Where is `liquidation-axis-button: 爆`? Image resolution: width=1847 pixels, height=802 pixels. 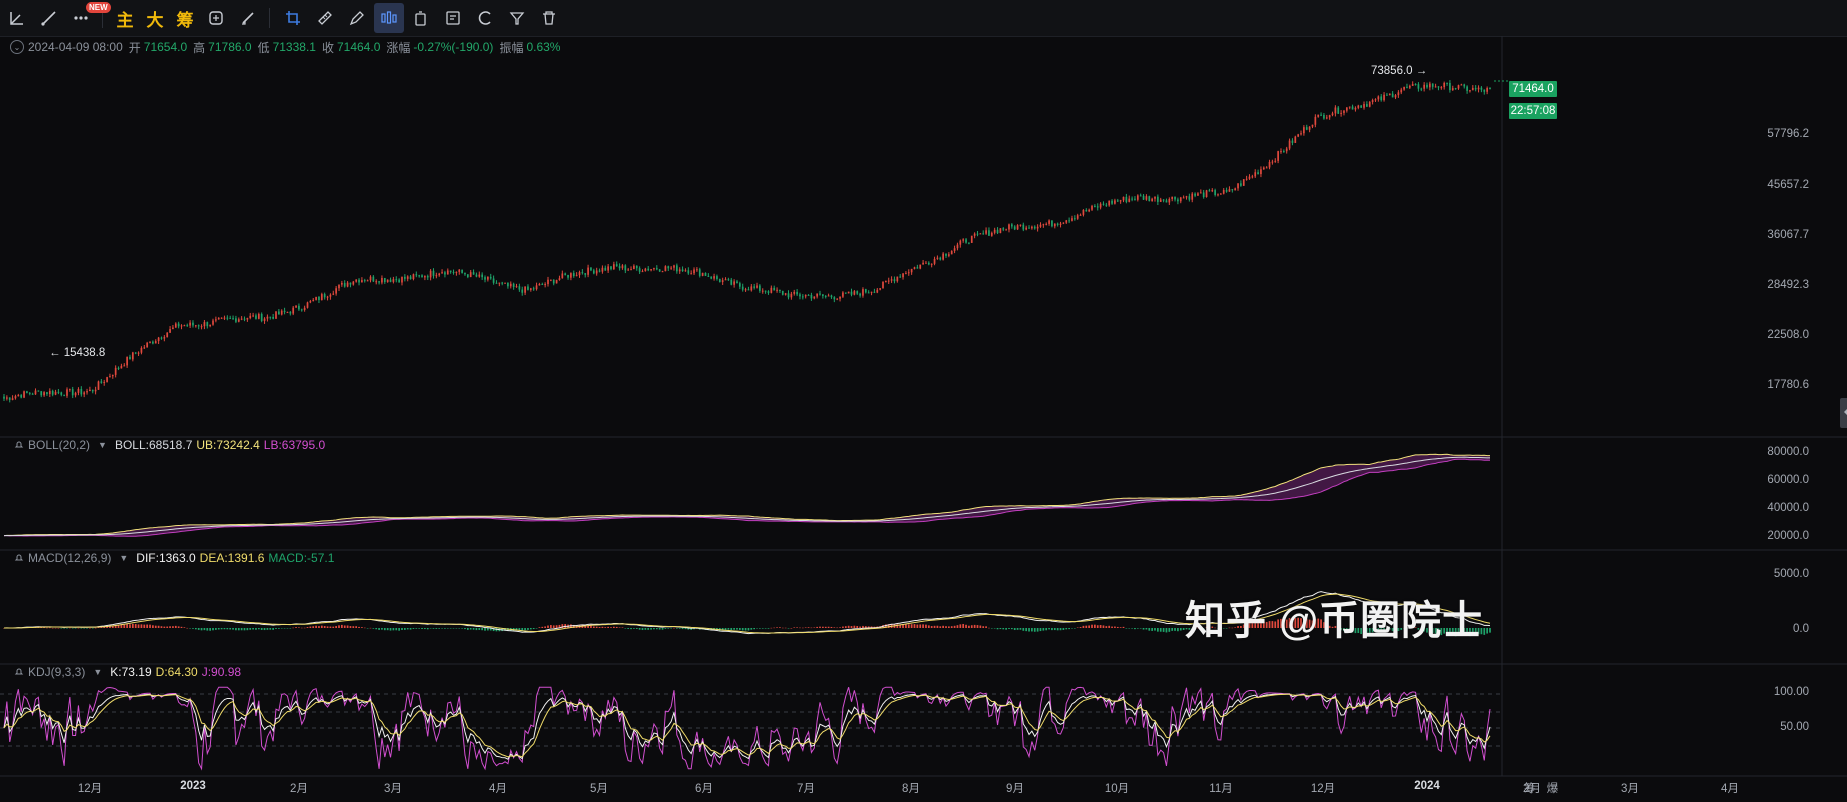
liquidation-axis-button: 爆 is located at coordinates (1553, 789).